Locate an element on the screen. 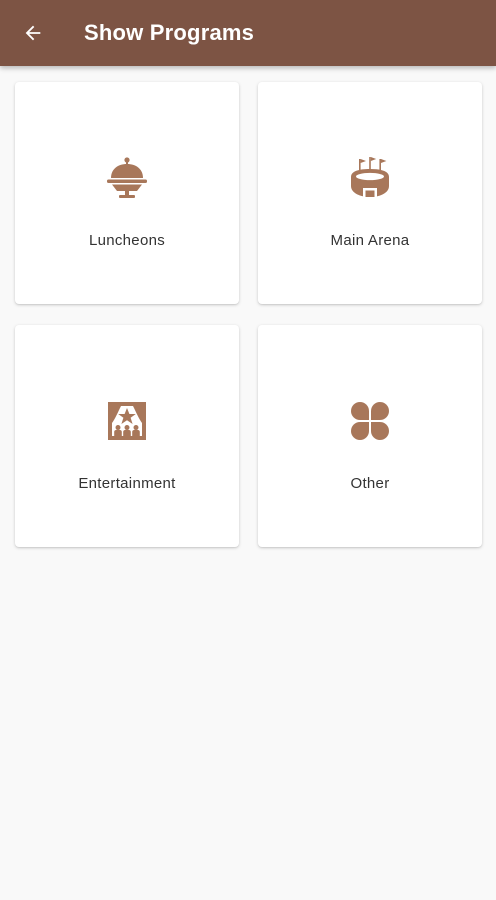 This screenshot has height=900, width=496. arena-icon is located at coordinates (370, 178).